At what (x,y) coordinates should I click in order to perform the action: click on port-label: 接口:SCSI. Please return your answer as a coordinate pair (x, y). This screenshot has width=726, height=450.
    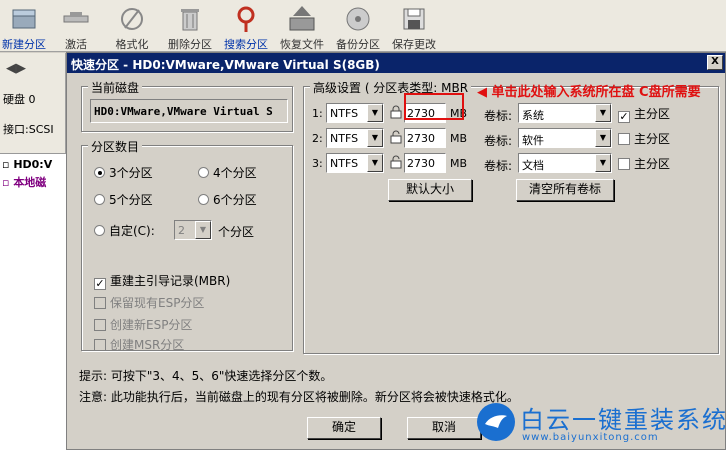
    Looking at the image, I should click on (28, 129).